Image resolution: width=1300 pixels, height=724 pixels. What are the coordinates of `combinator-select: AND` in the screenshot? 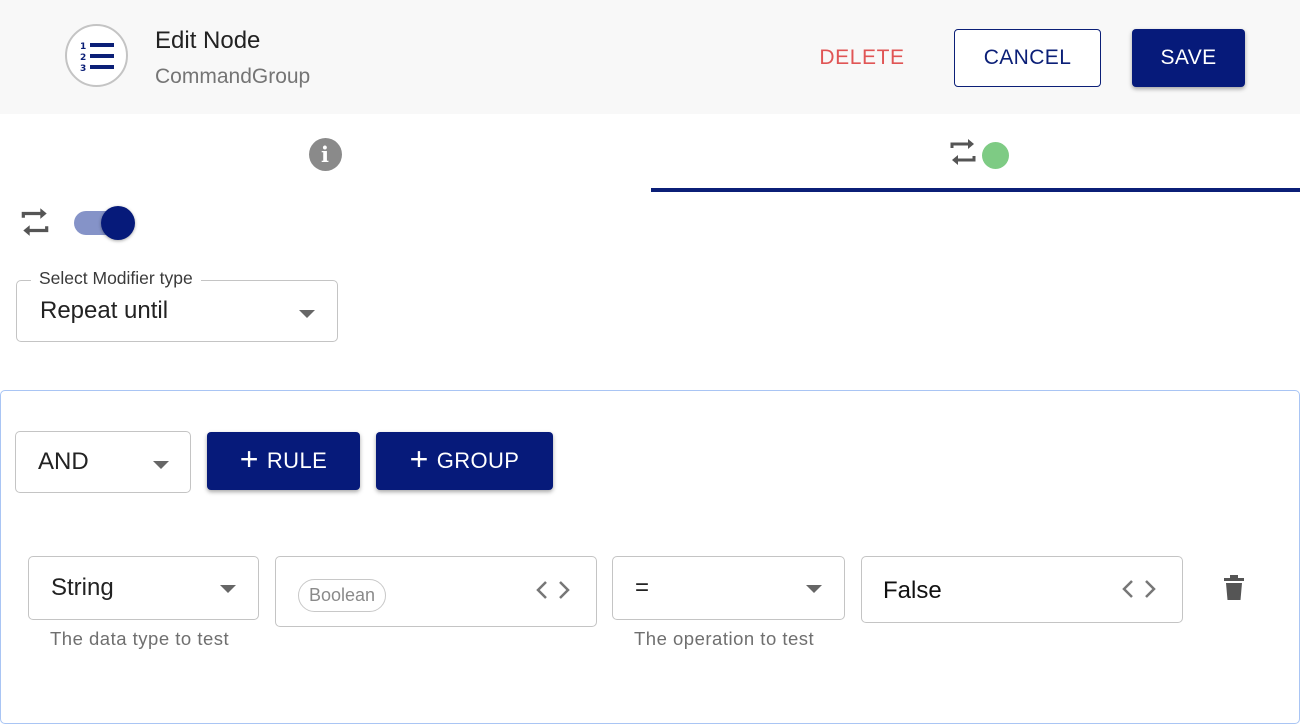 It's located at (103, 462).